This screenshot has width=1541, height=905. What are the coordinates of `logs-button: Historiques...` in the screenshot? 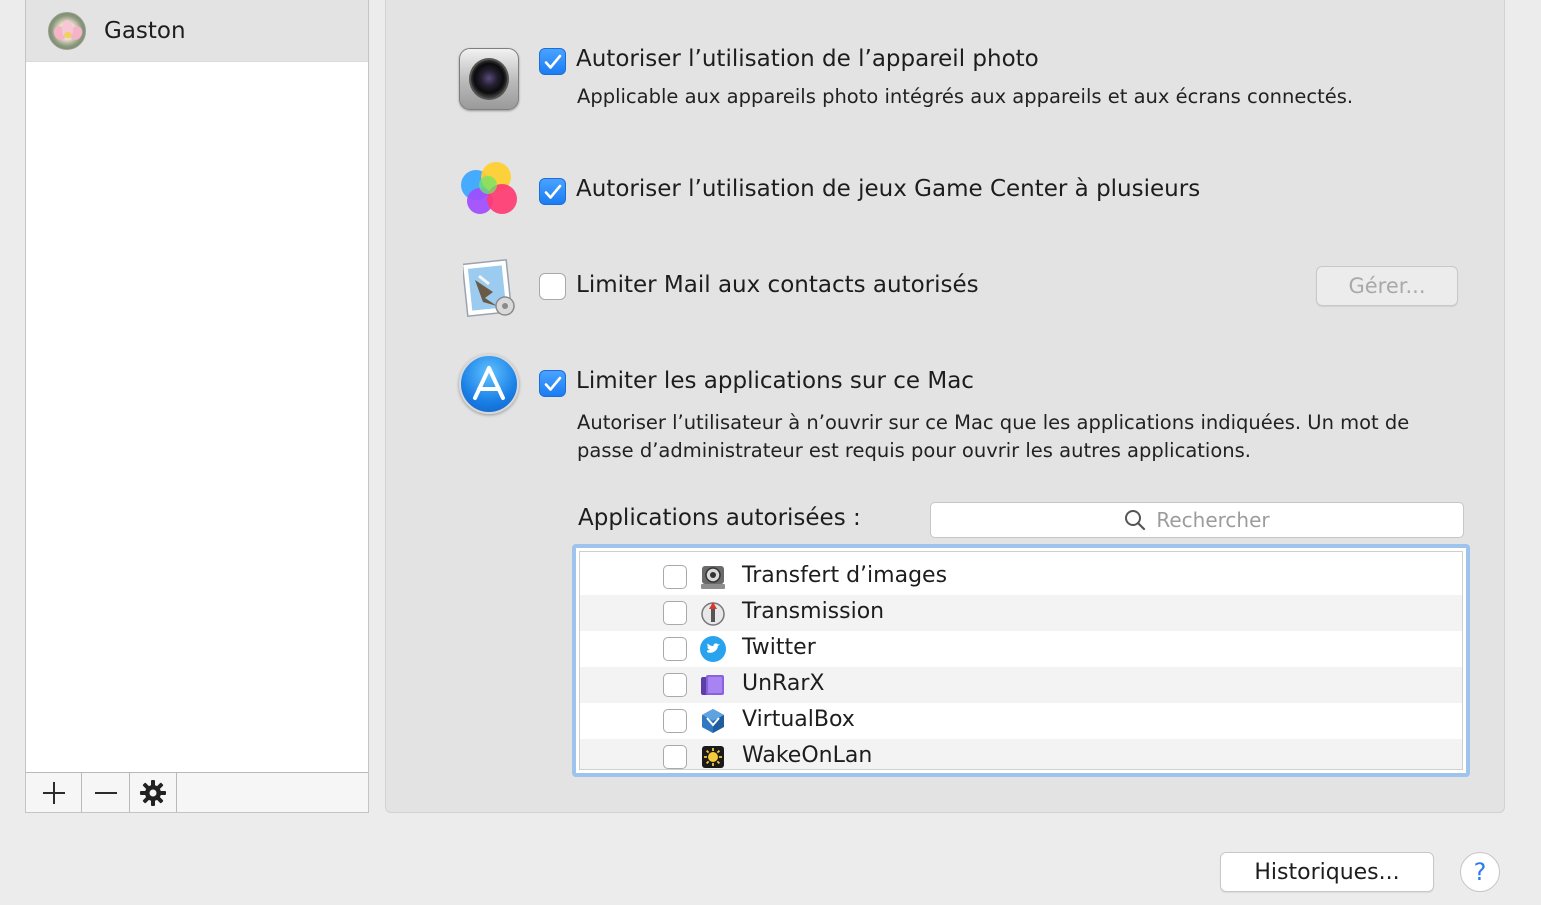 It's located at (1327, 872).